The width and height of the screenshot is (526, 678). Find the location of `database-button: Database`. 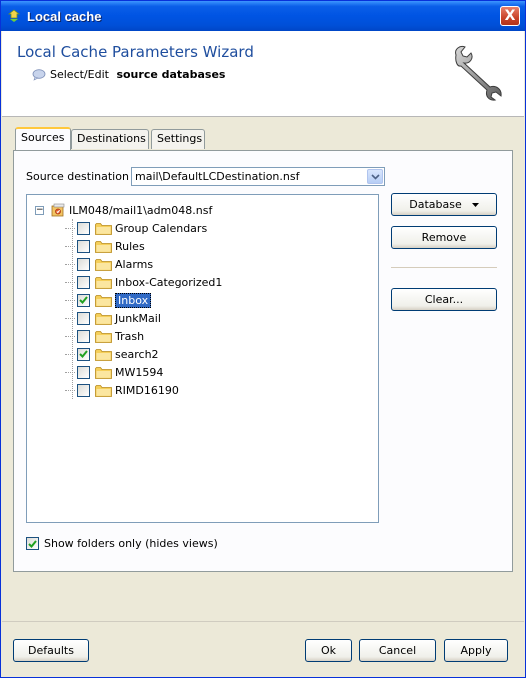

database-button: Database is located at coordinates (444, 204).